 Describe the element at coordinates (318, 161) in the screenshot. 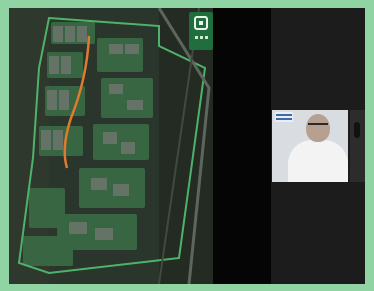

I see `participant-body` at that location.